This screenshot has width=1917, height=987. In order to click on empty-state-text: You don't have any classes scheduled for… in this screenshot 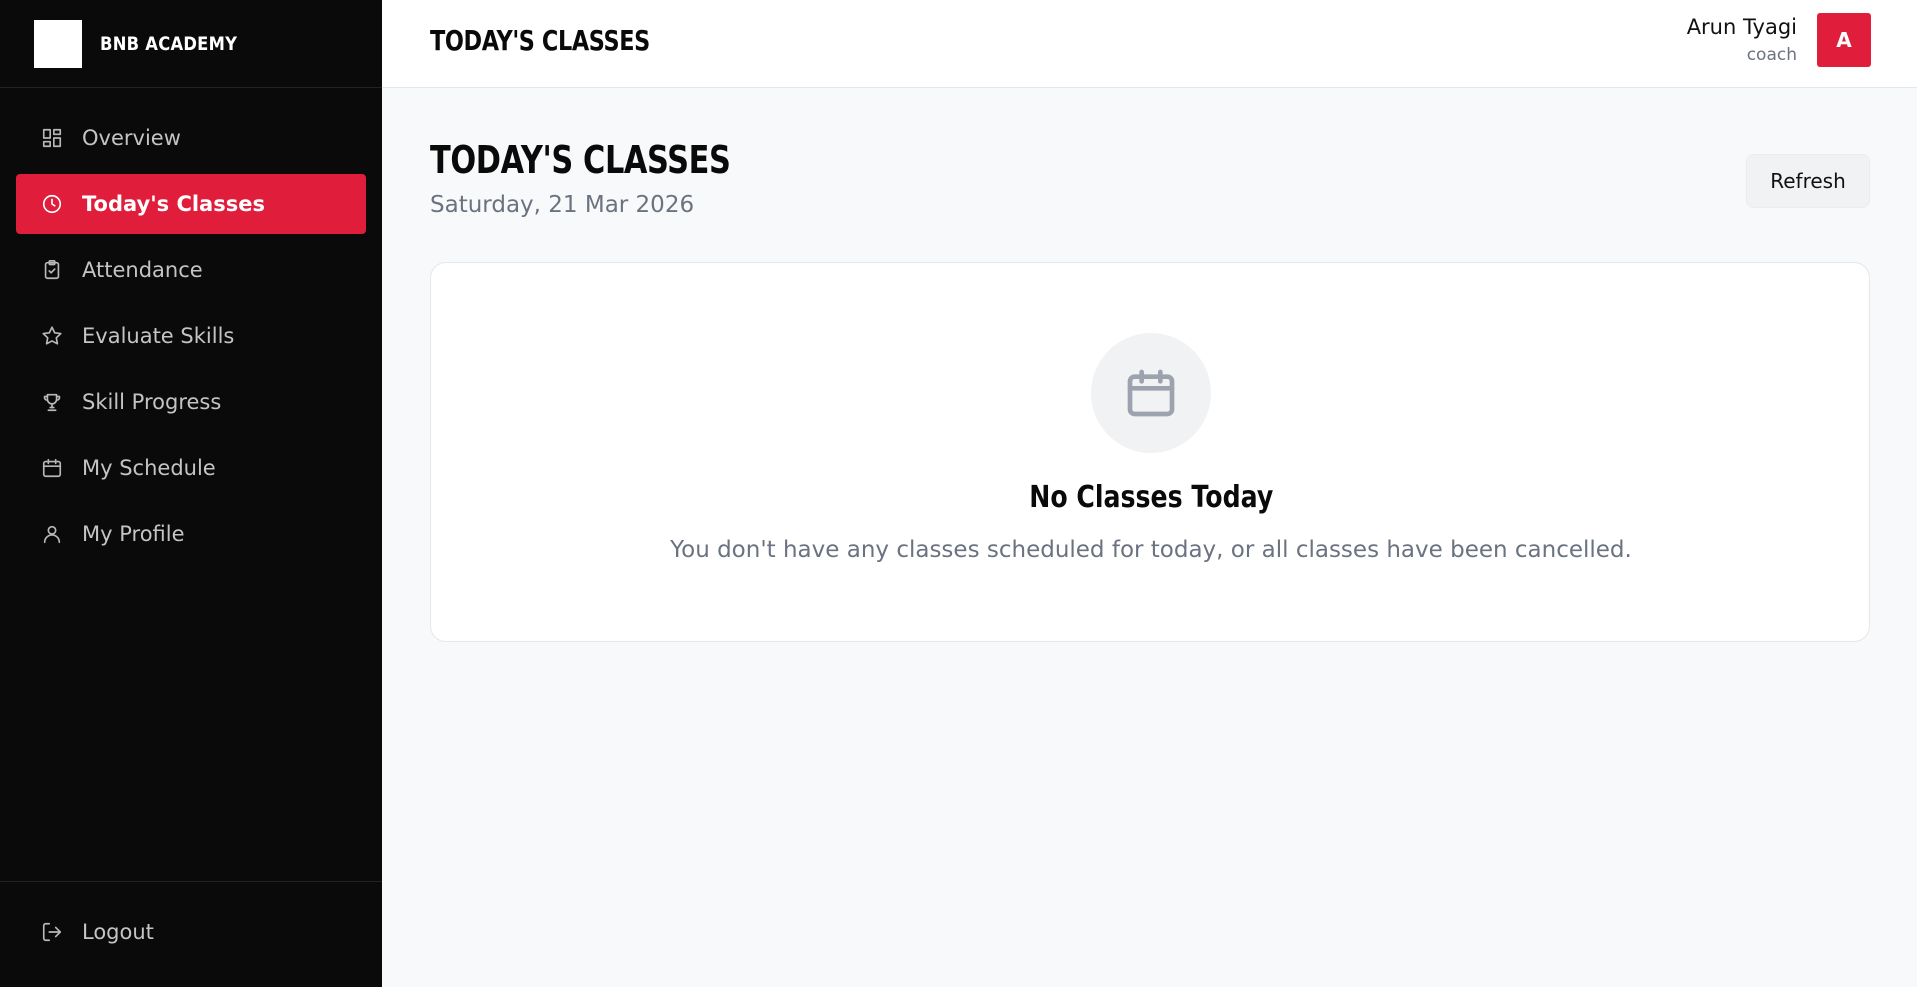, I will do `click(1151, 550)`.